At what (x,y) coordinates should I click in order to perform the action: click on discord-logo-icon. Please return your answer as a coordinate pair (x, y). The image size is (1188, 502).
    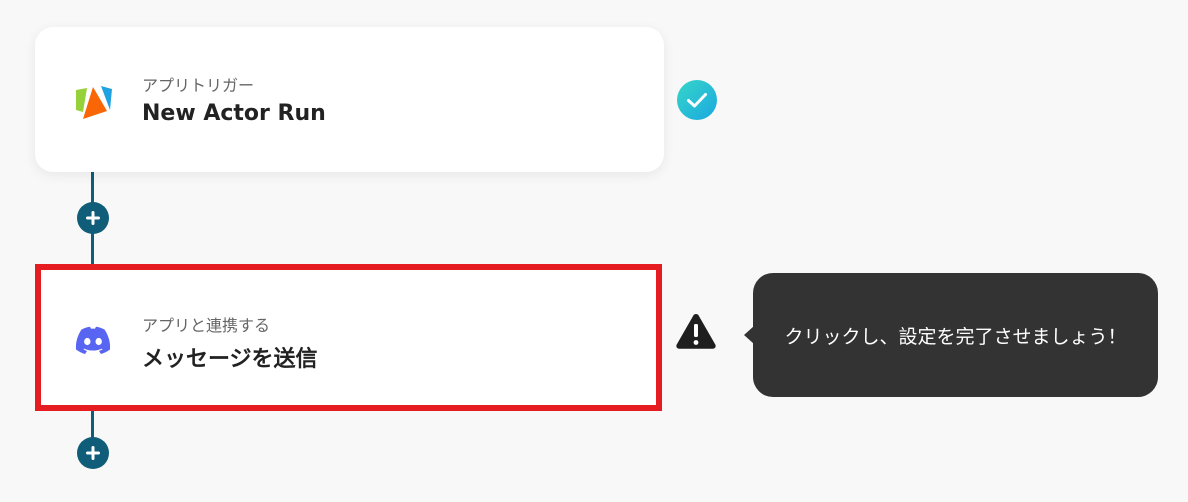
    Looking at the image, I should click on (93, 340).